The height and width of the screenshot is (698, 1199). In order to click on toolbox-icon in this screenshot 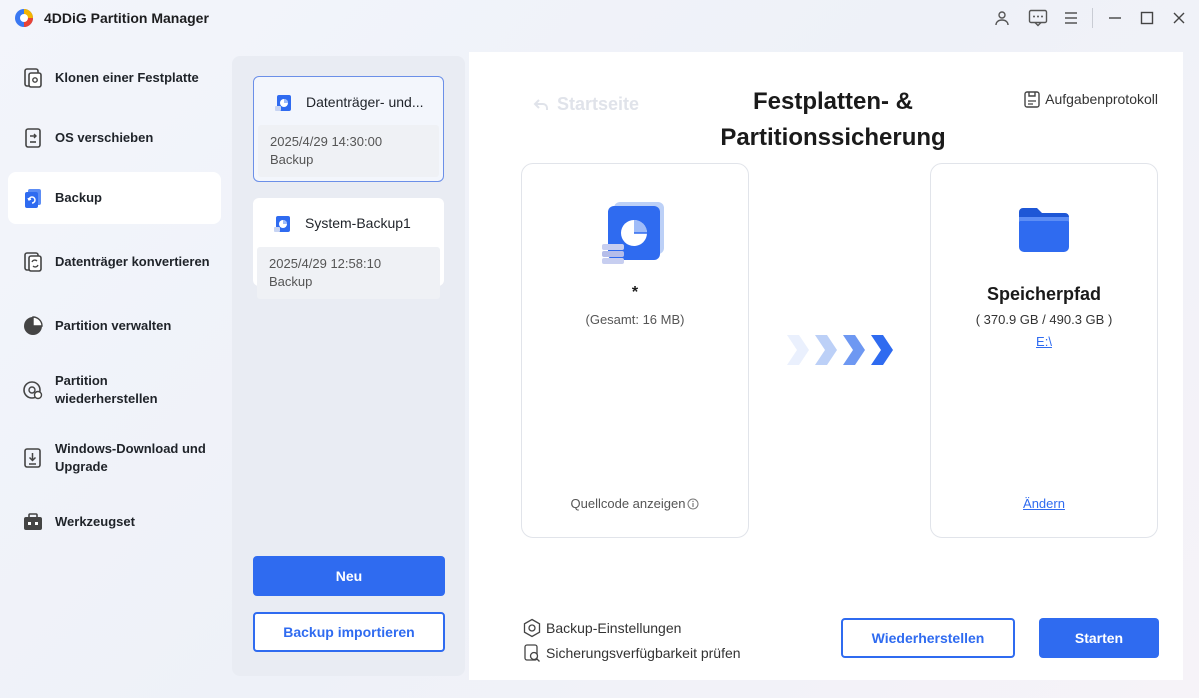, I will do `click(33, 522)`.